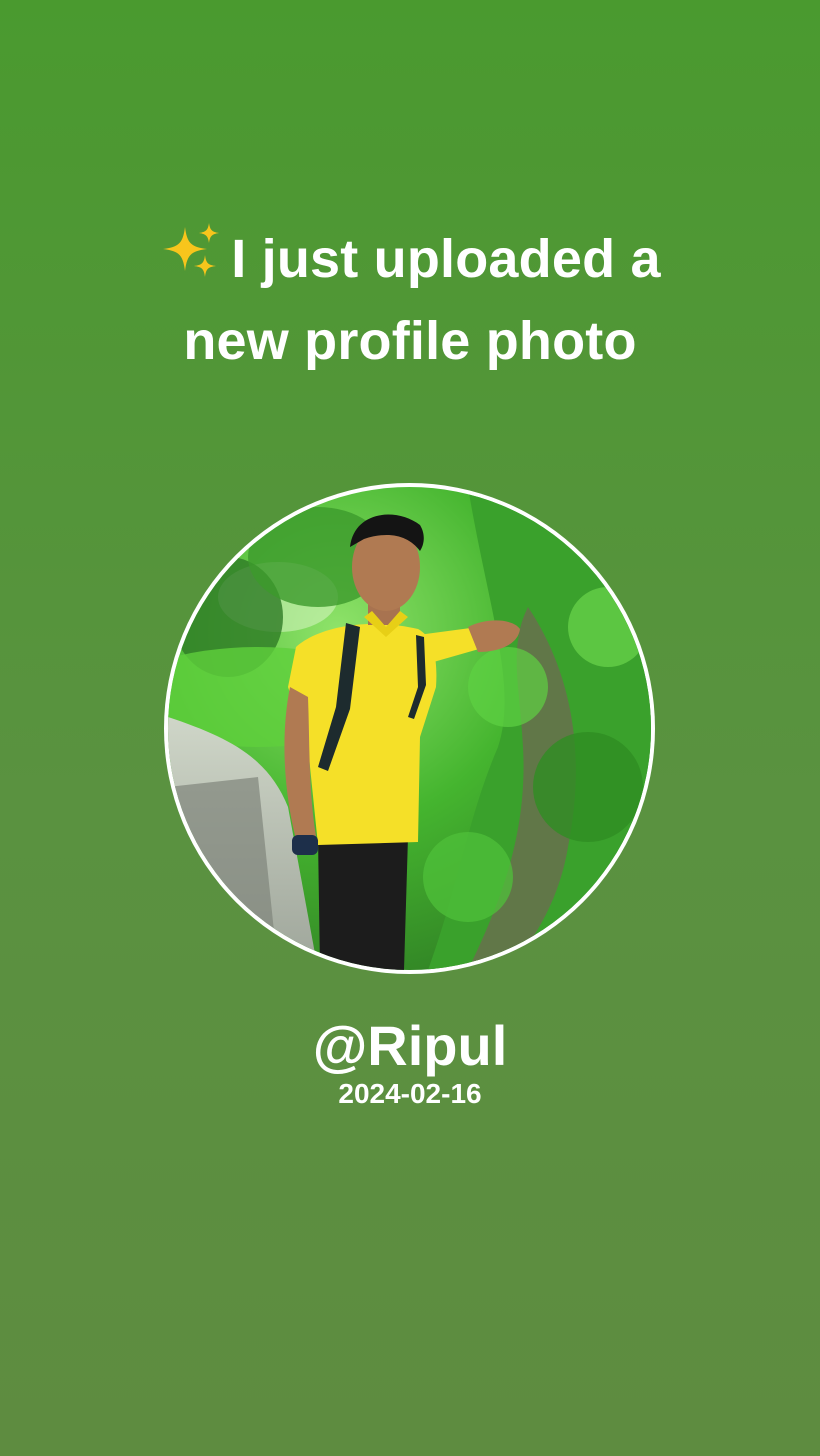 This screenshot has height=1456, width=820. I want to click on username: @Ripul, so click(410, 1045).